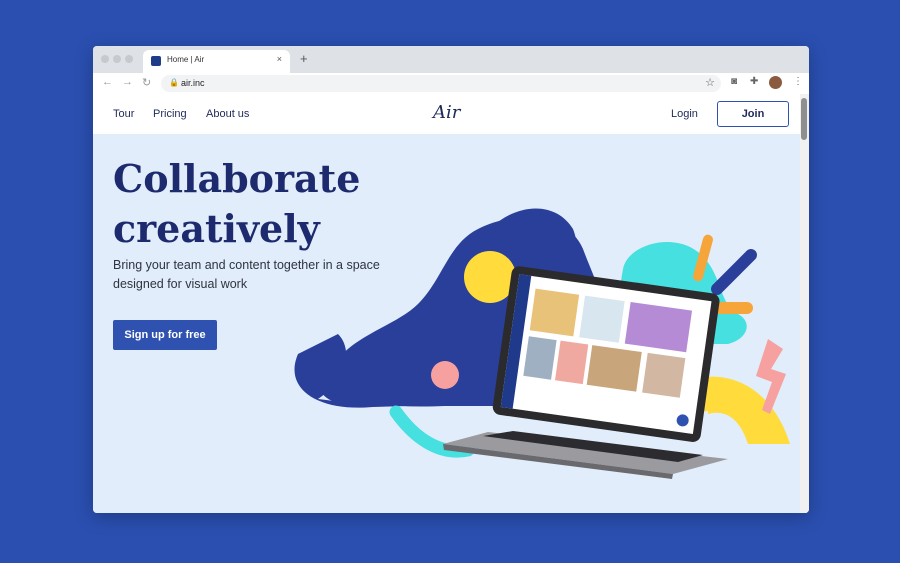 The height and width of the screenshot is (563, 900). Describe the element at coordinates (123, 114) in the screenshot. I see `nav-tour: Tour` at that location.